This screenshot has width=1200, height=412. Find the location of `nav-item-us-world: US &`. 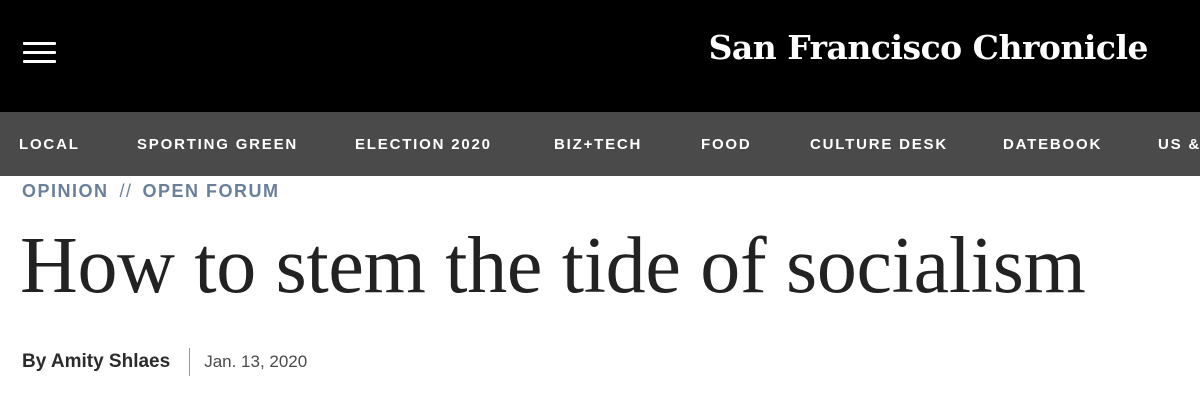

nav-item-us-world: US & is located at coordinates (1179, 144).